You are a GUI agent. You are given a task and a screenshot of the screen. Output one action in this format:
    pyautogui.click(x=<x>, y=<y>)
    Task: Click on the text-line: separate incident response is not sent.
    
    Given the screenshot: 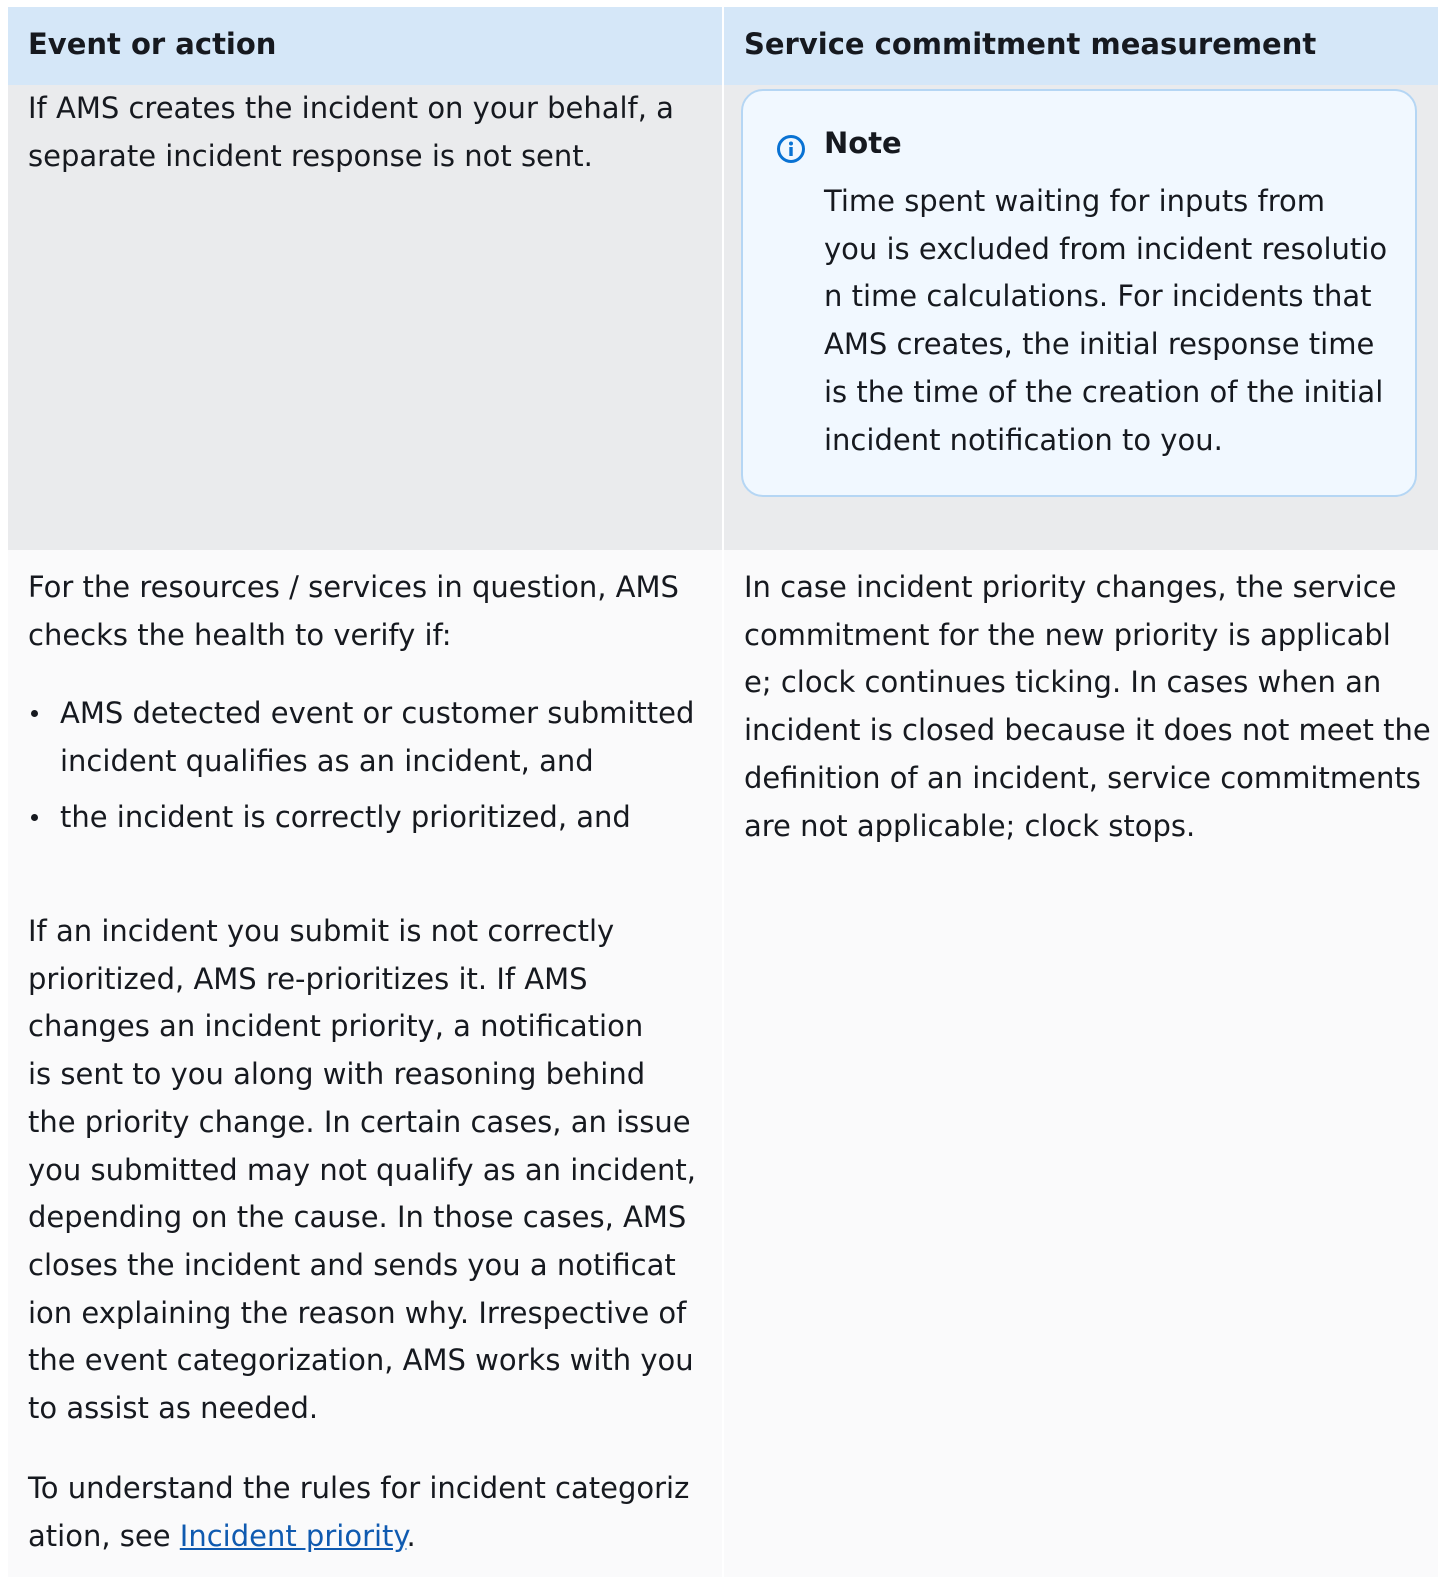 What is the action you would take?
    pyautogui.click(x=310, y=155)
    